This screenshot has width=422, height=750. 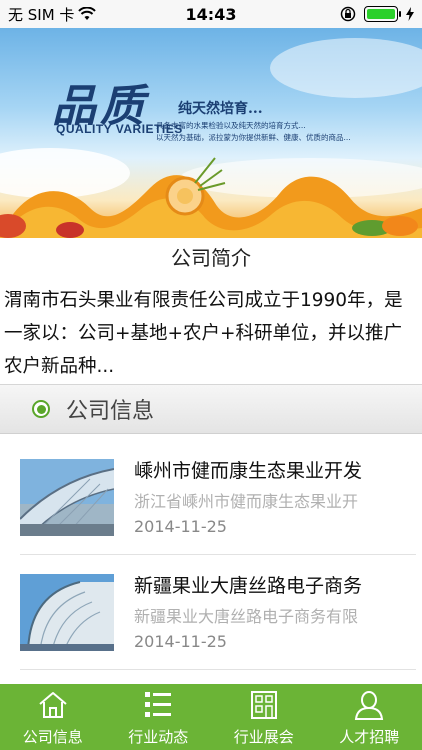 I want to click on home-icon, so click(x=53, y=705).